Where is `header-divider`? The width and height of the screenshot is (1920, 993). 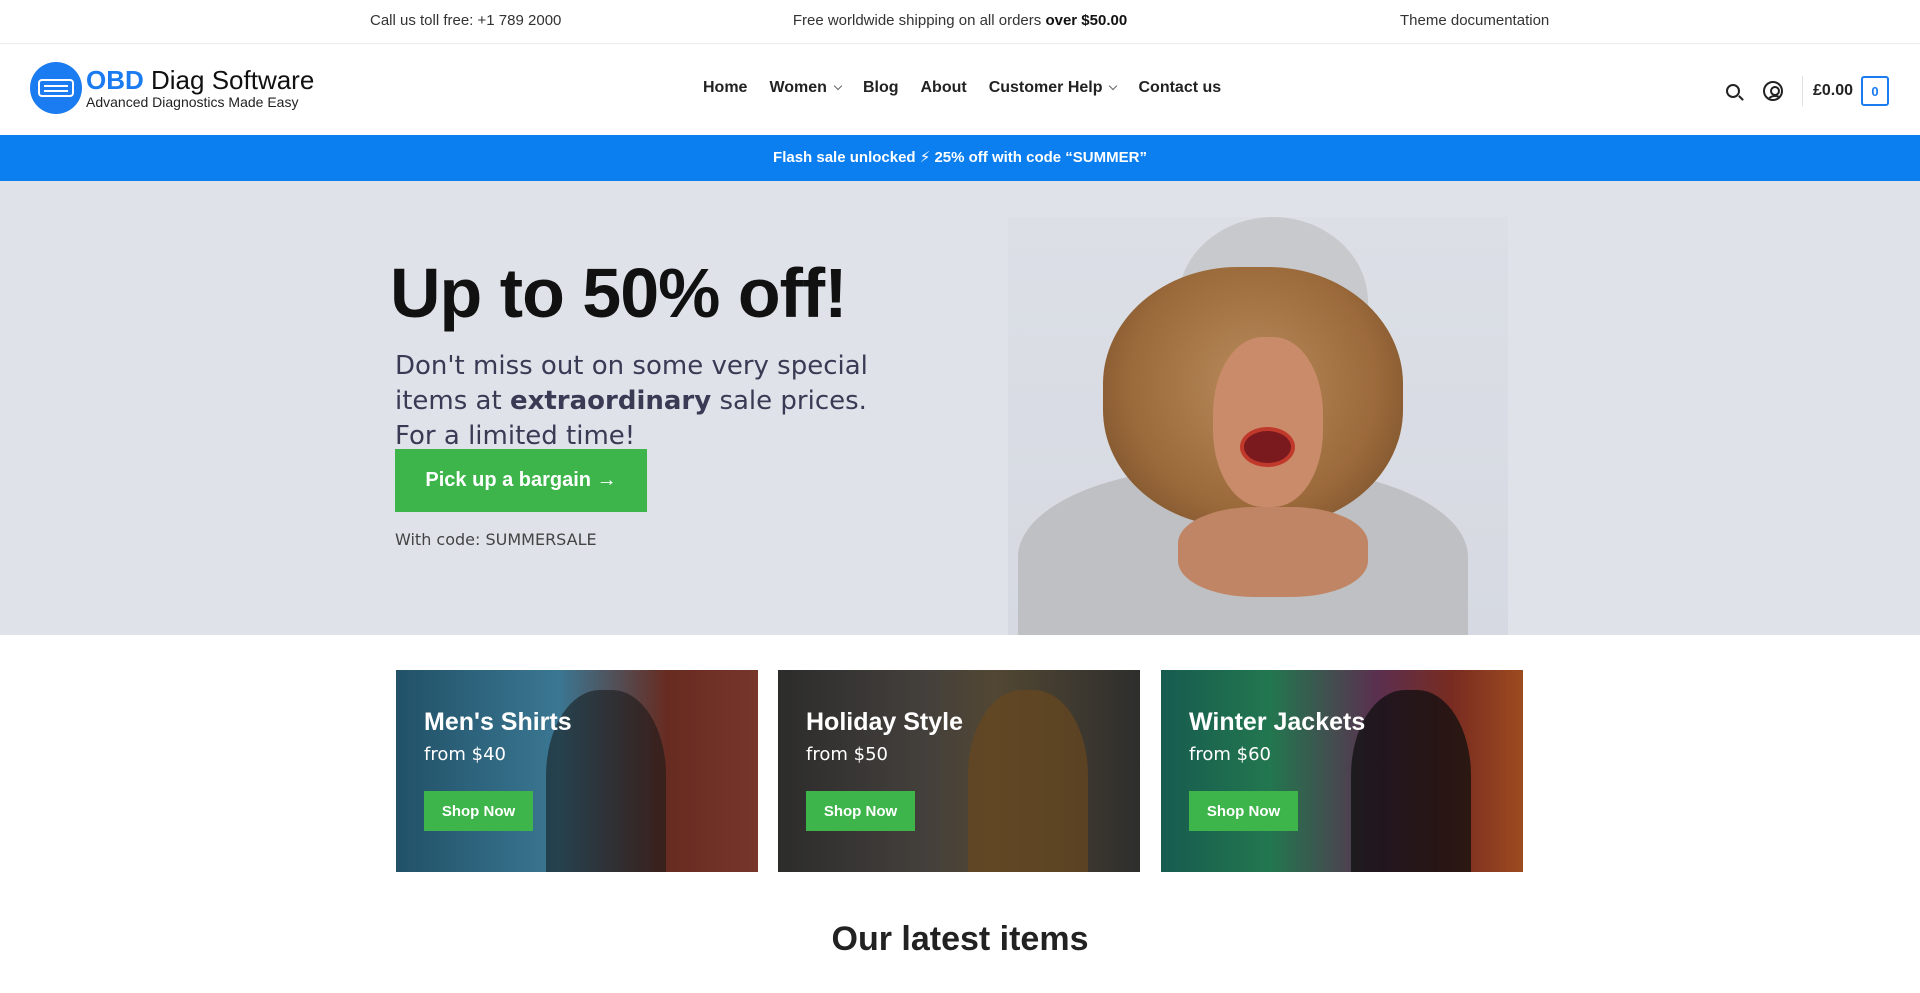 header-divider is located at coordinates (1802, 91).